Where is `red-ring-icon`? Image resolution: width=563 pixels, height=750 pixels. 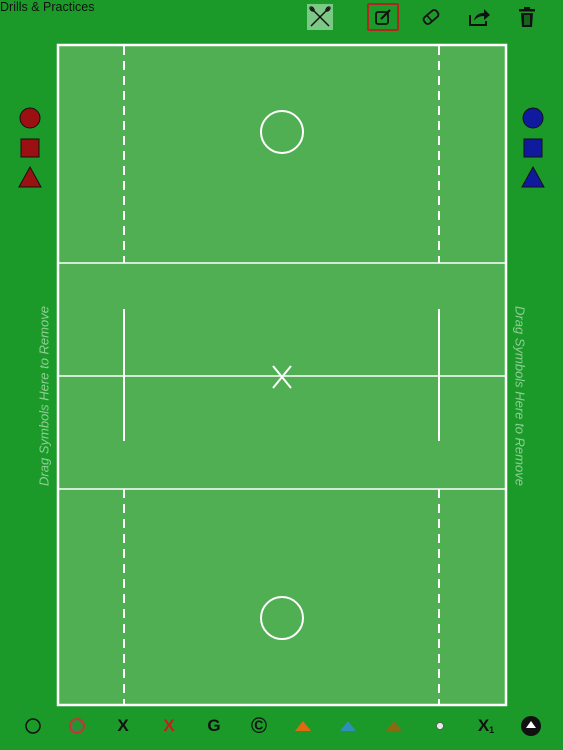
red-ring-icon is located at coordinates (77, 726).